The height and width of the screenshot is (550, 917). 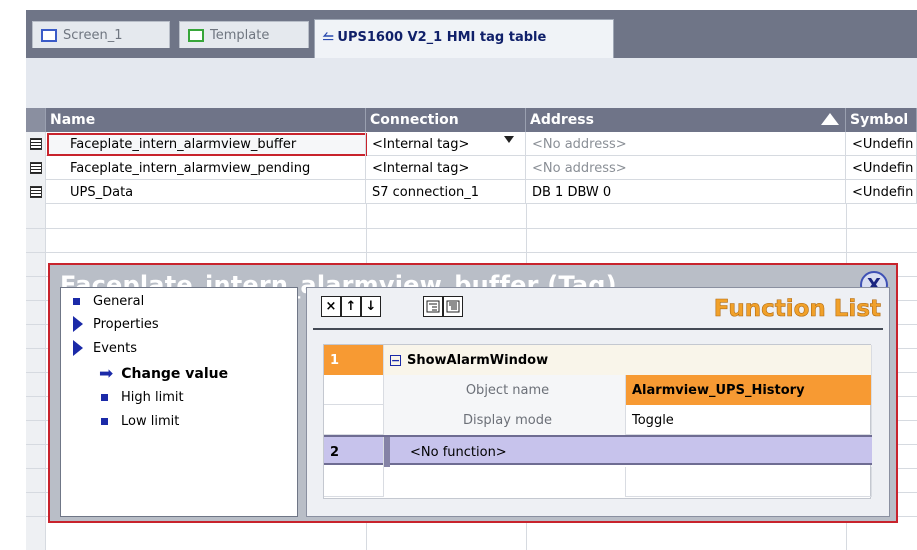 I want to click on tab-template: Template, so click(x=244, y=34).